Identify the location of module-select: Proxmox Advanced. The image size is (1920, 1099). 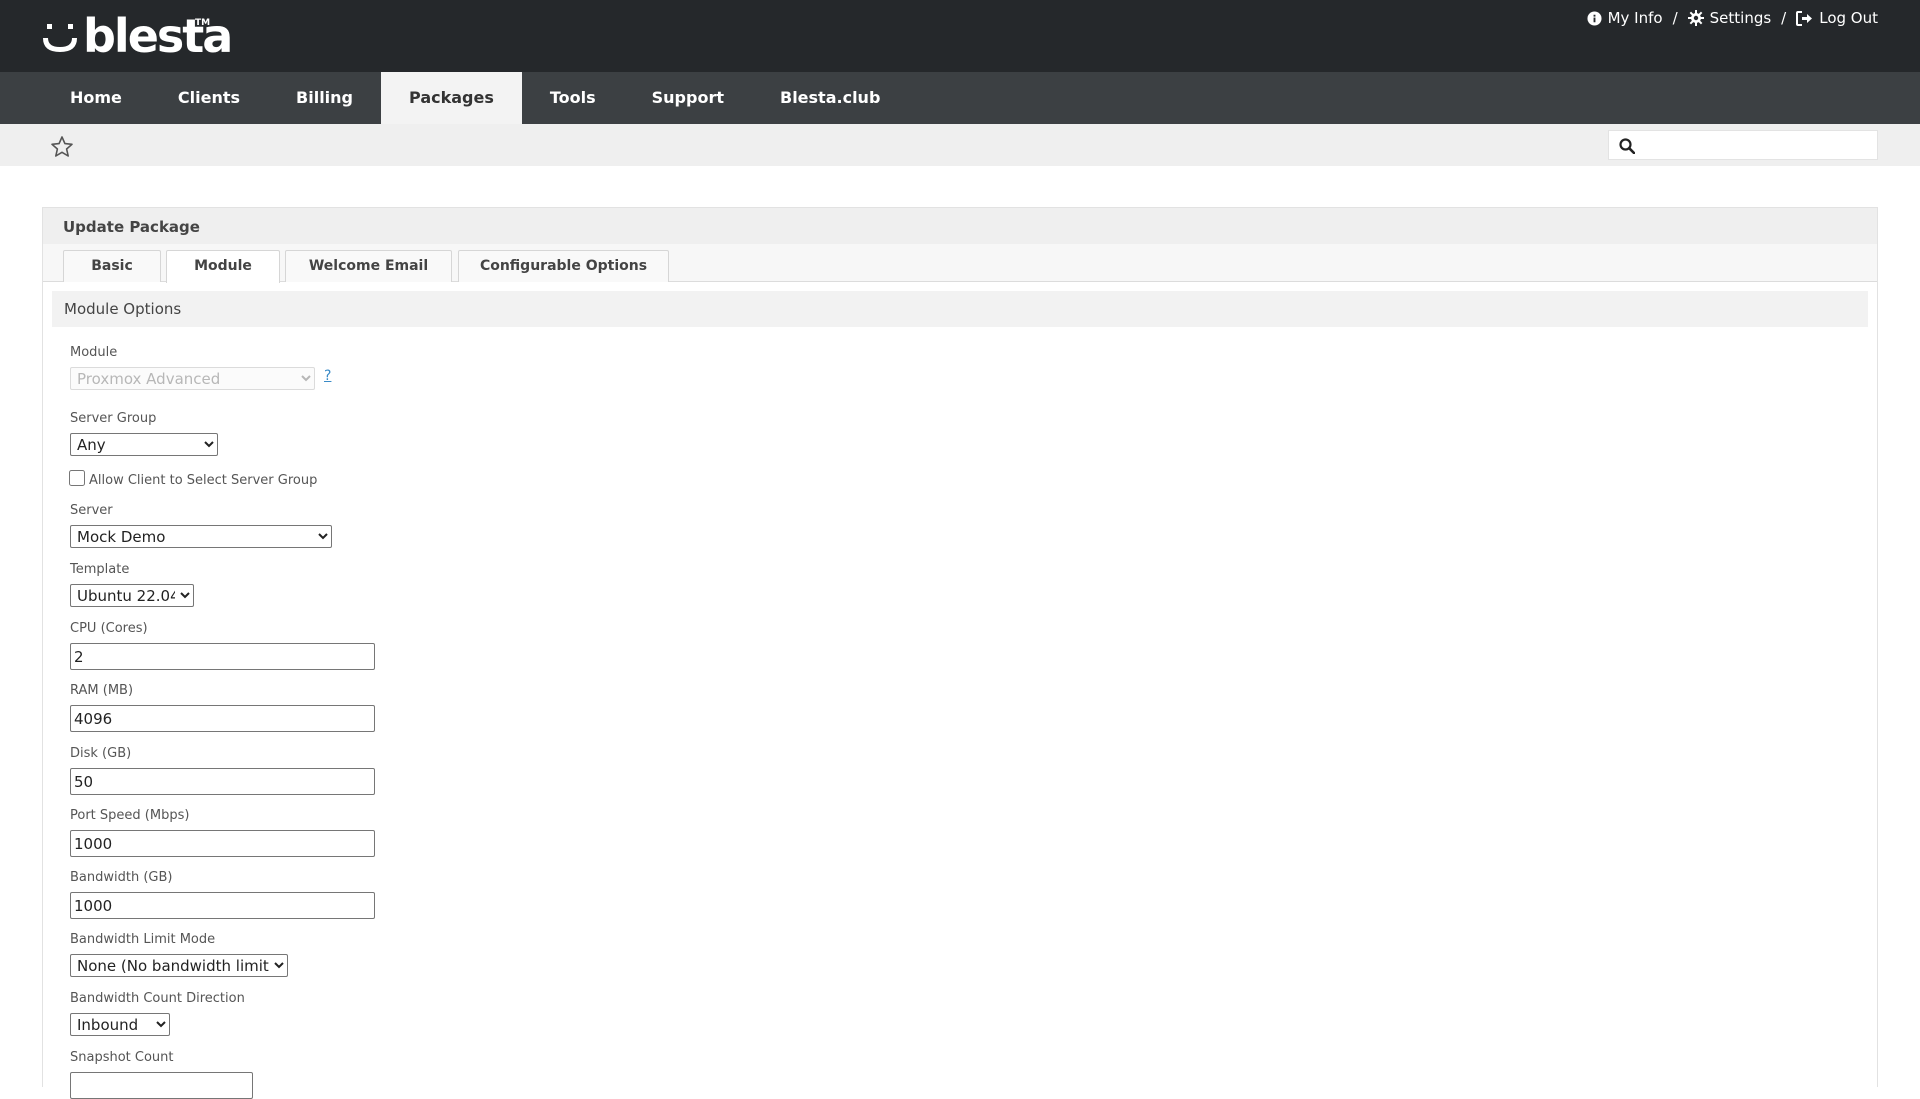
(192, 378).